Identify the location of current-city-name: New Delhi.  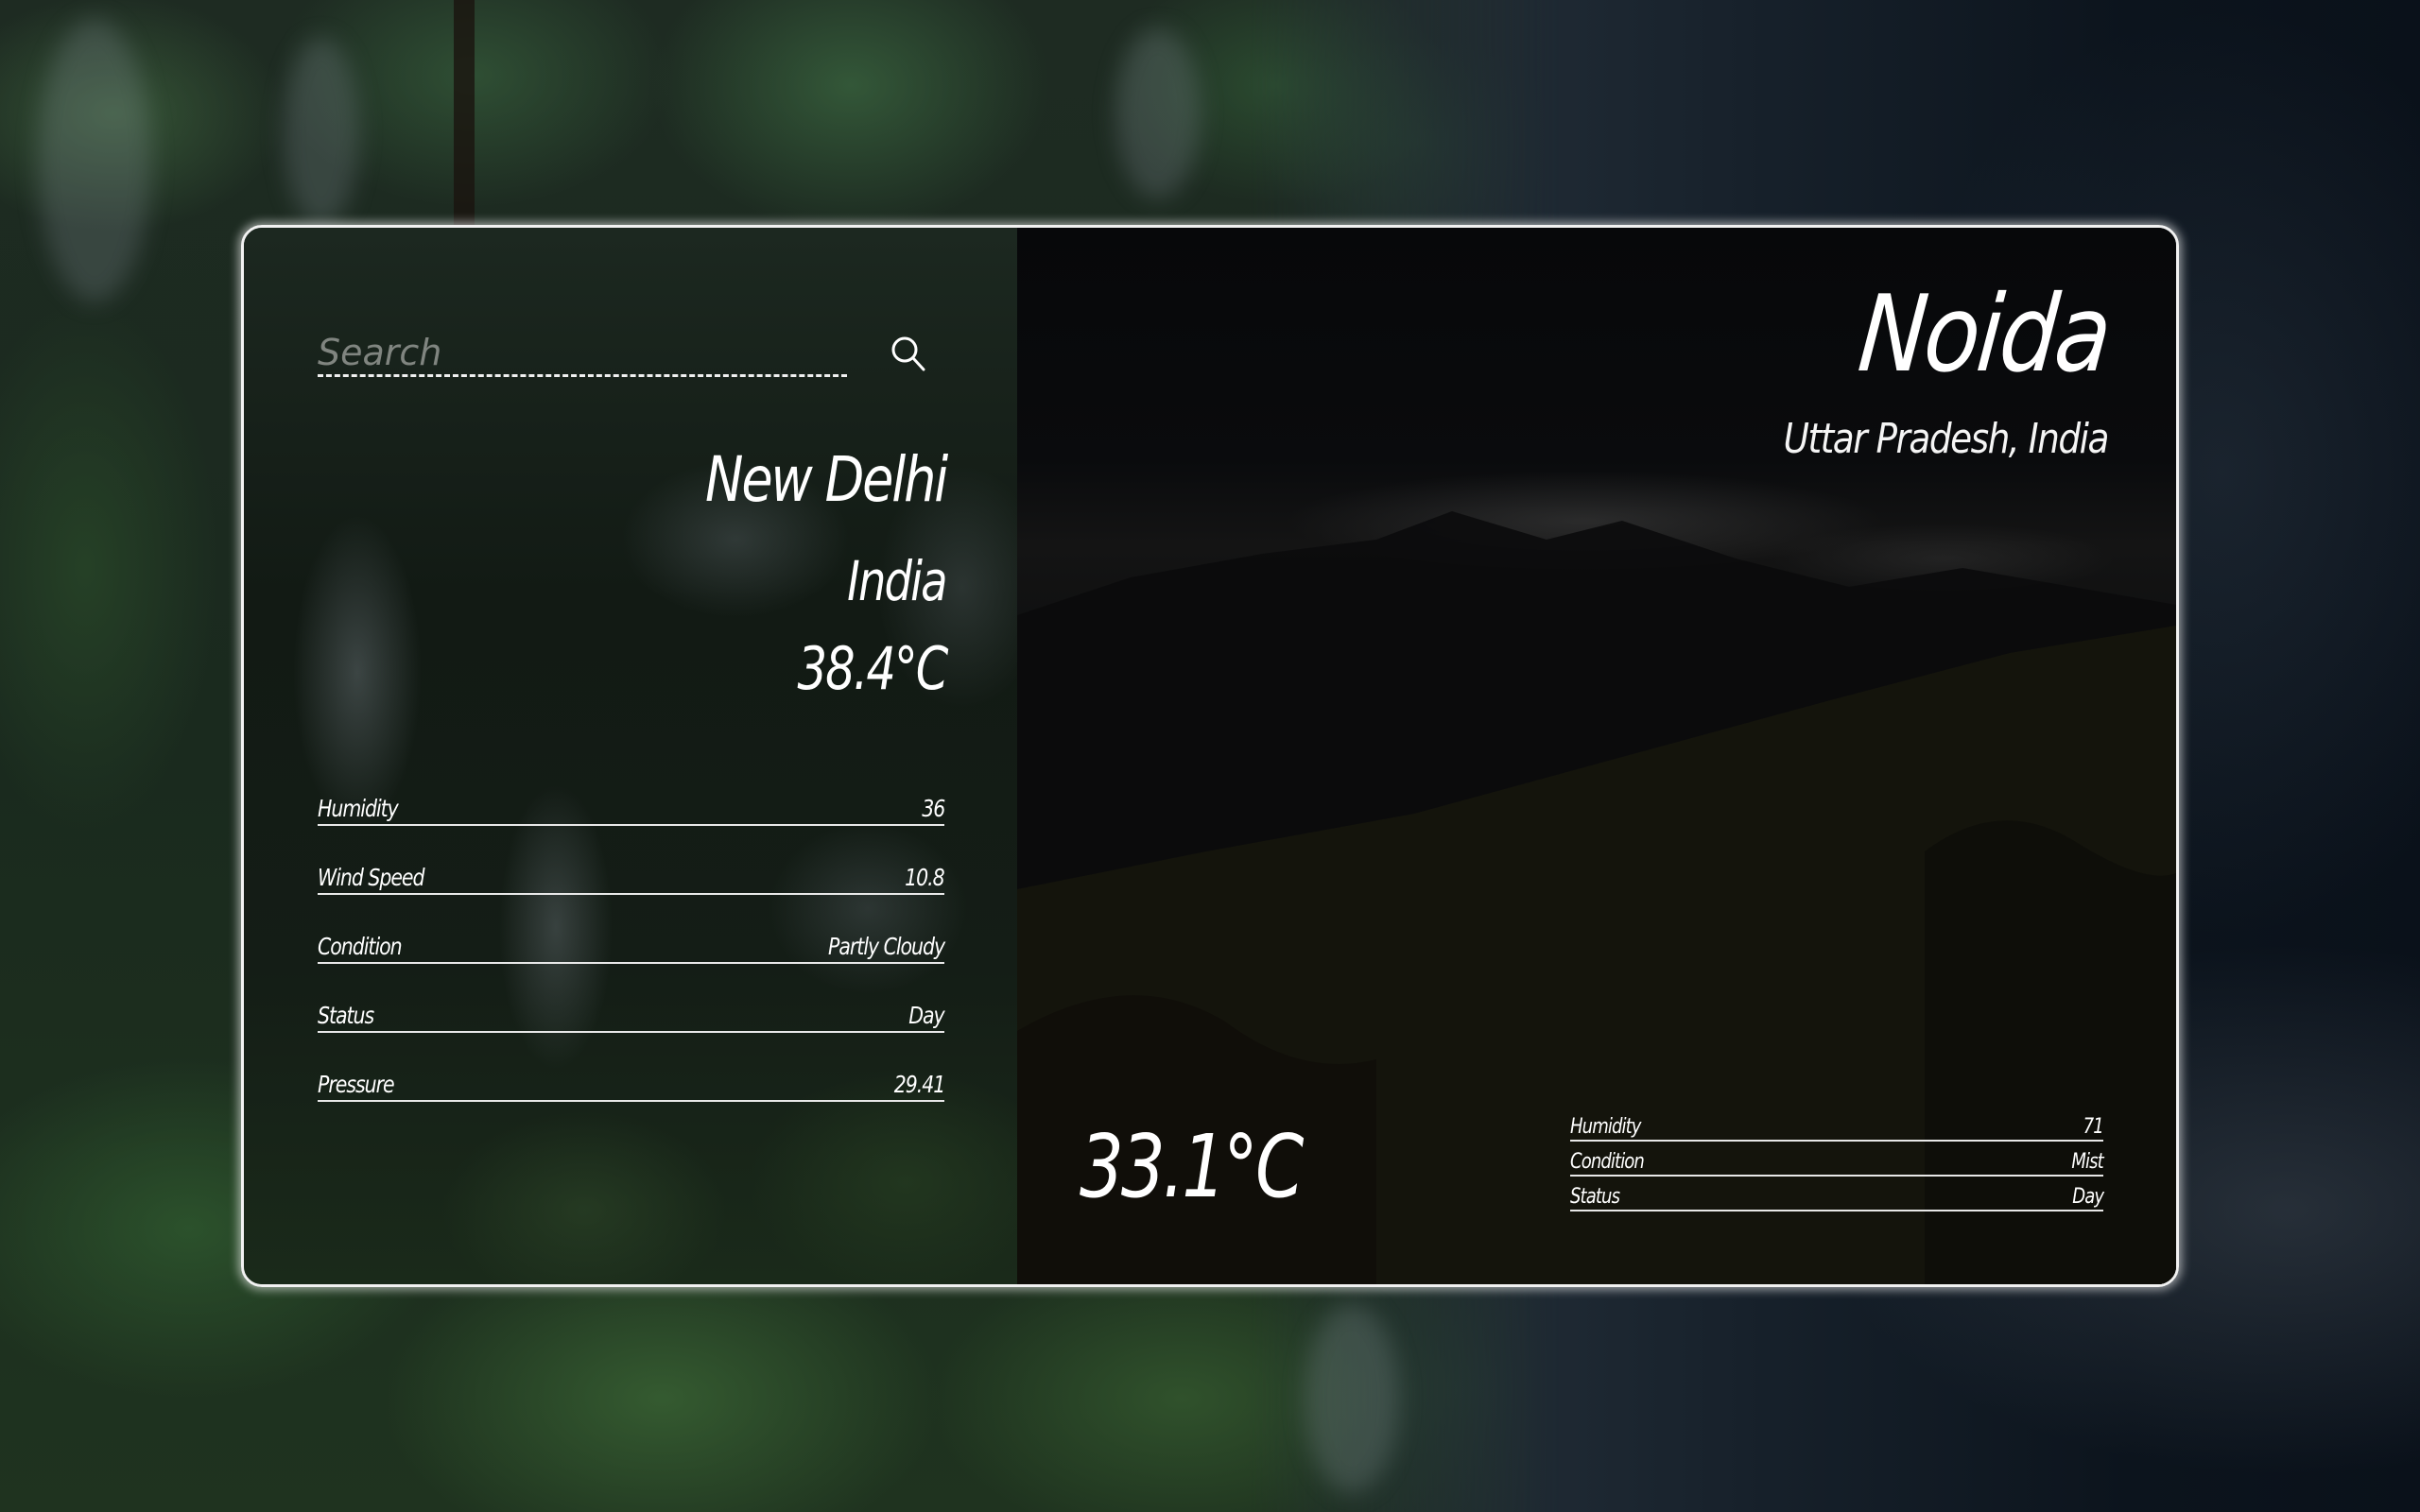
(826, 479).